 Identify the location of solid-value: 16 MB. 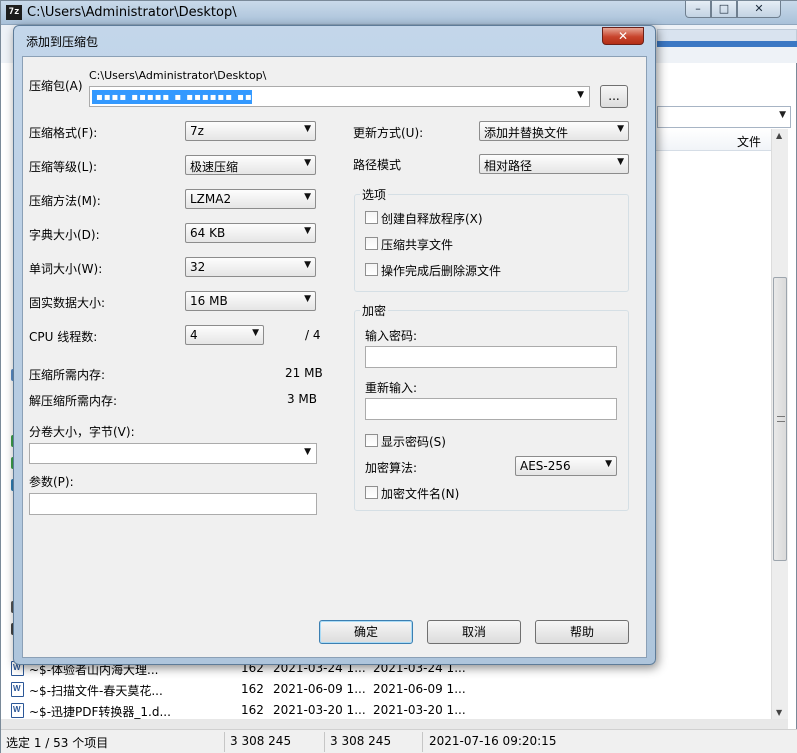
(209, 301).